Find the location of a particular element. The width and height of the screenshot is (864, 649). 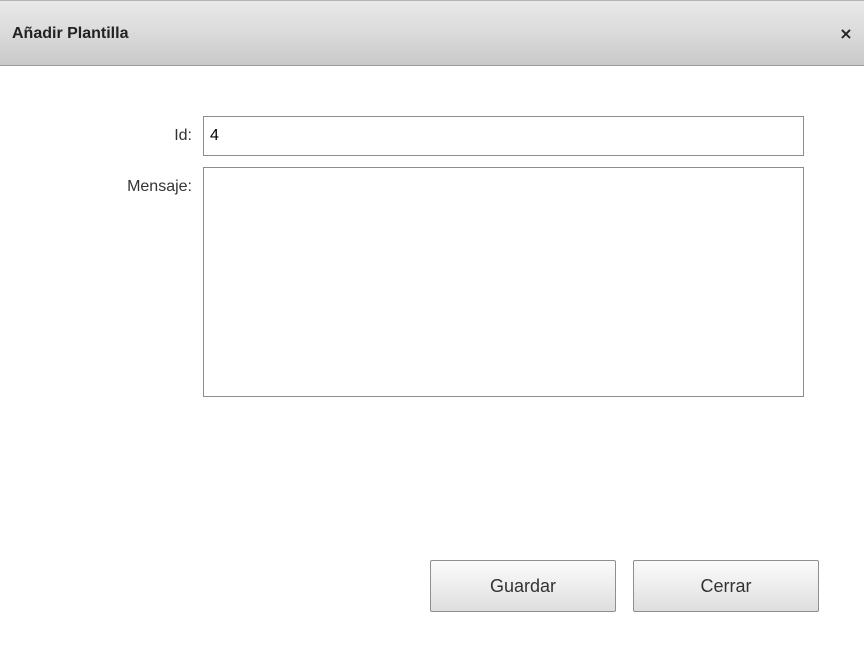

dialog-title: Añadir Plantilla is located at coordinates (70, 33).